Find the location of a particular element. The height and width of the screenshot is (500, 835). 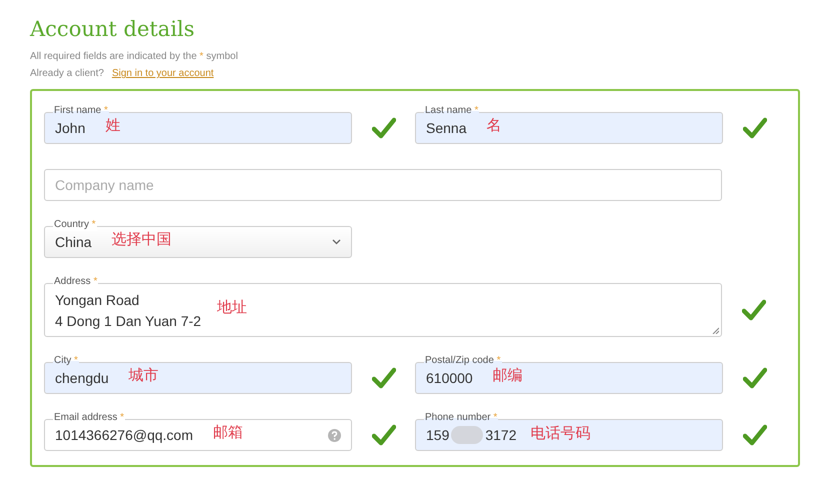

field-value: Yongan Road is located at coordinates (97, 300).